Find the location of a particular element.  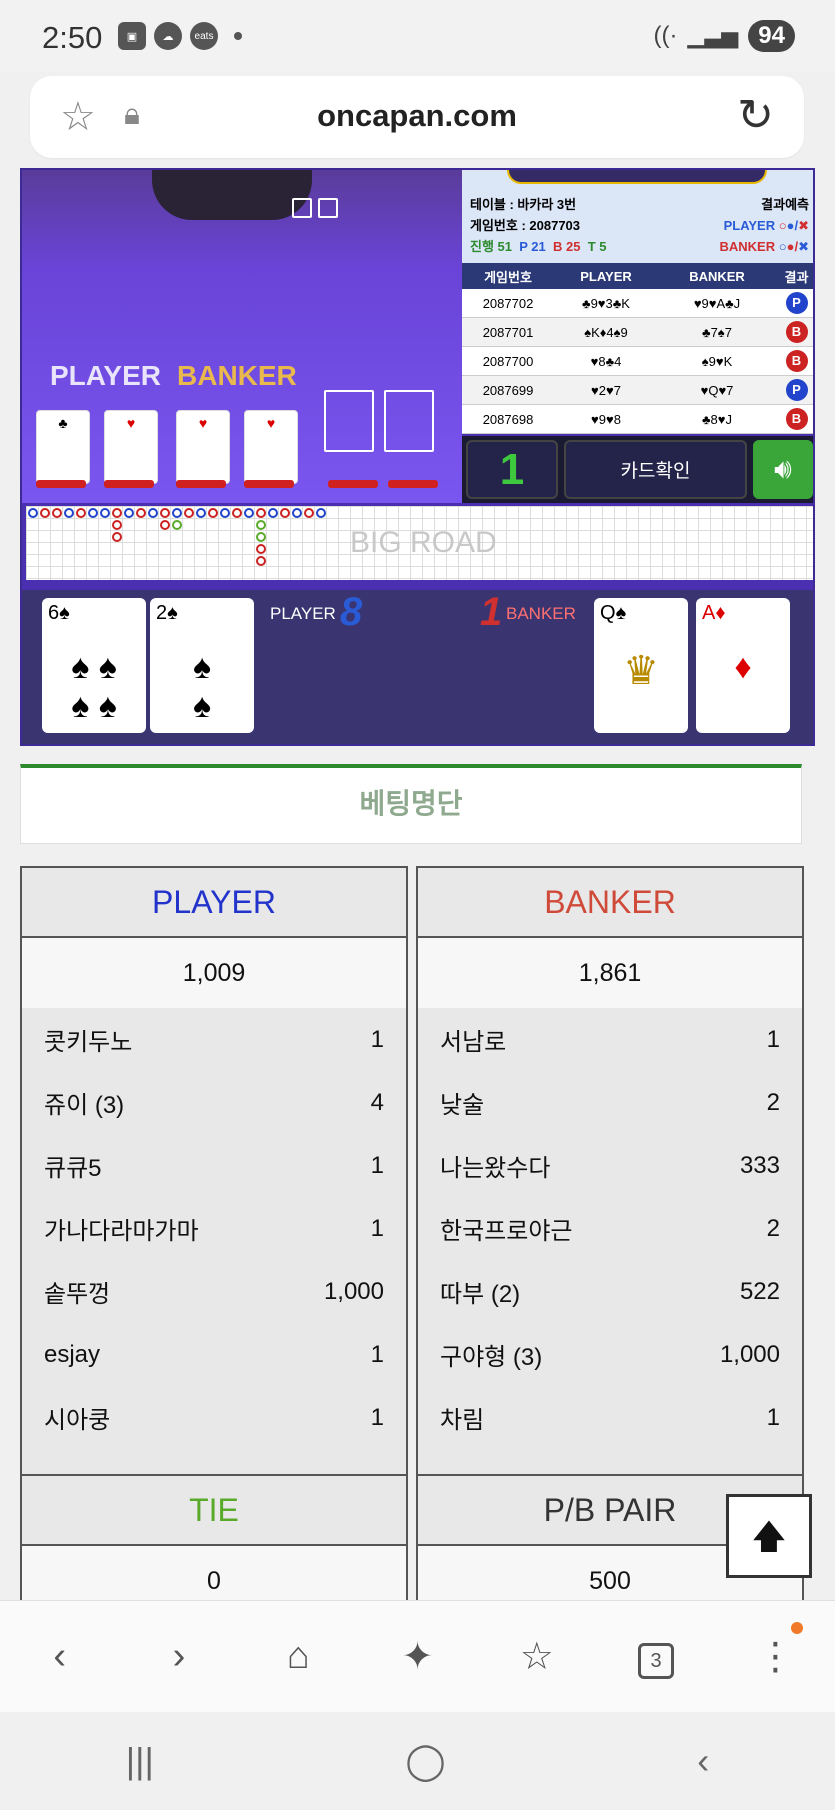

status-bar: 2:50 ▣ ☁ eats ((· ▁▃▅ 94 is located at coordinates (417, 36).